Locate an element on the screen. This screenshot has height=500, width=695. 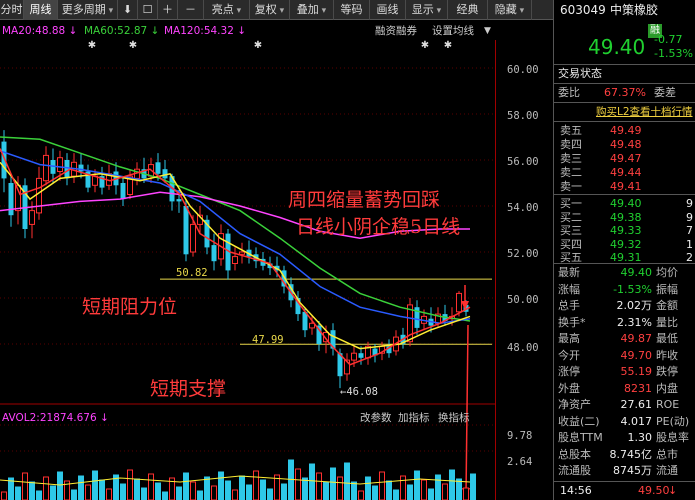
toolbar-item-10: 等码 is located at coordinates (352, 10).